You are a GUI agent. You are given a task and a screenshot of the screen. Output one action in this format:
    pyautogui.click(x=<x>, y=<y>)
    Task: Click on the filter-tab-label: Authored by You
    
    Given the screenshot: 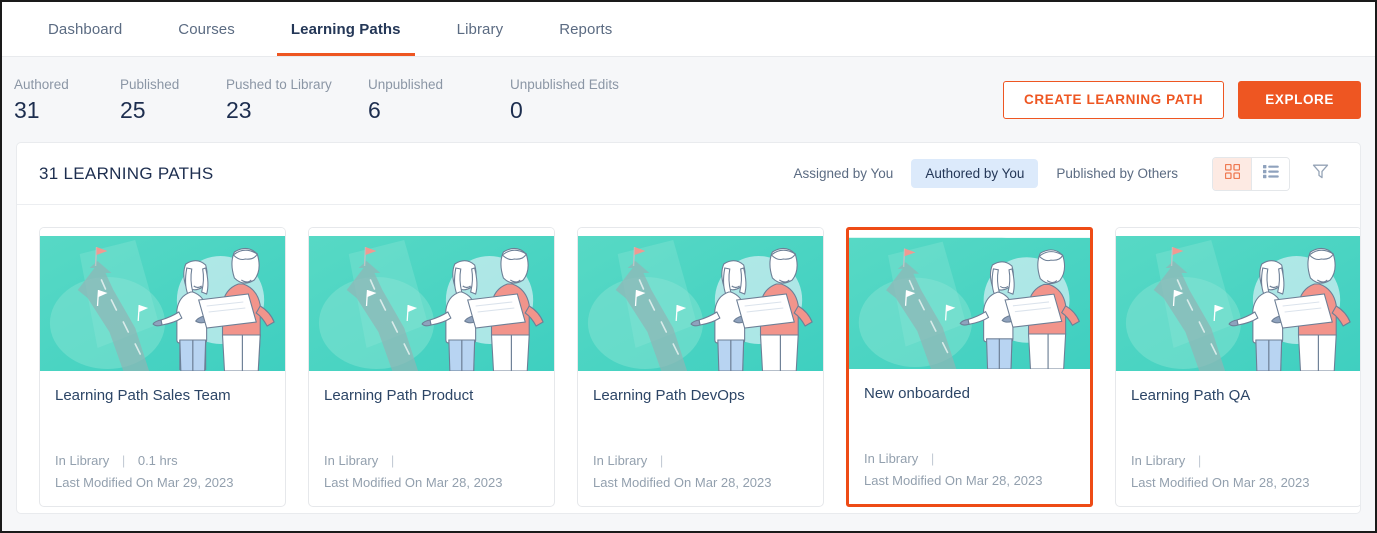 What is the action you would take?
    pyautogui.click(x=975, y=173)
    